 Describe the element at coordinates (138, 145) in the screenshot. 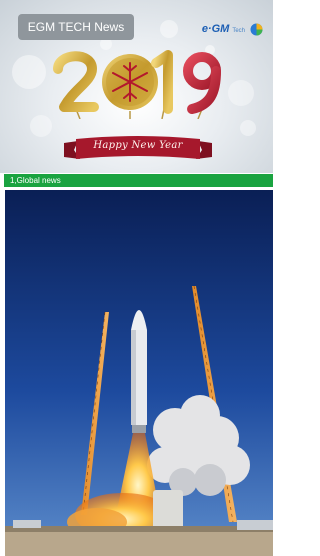

I see `greeting-text: Happy New Year` at that location.